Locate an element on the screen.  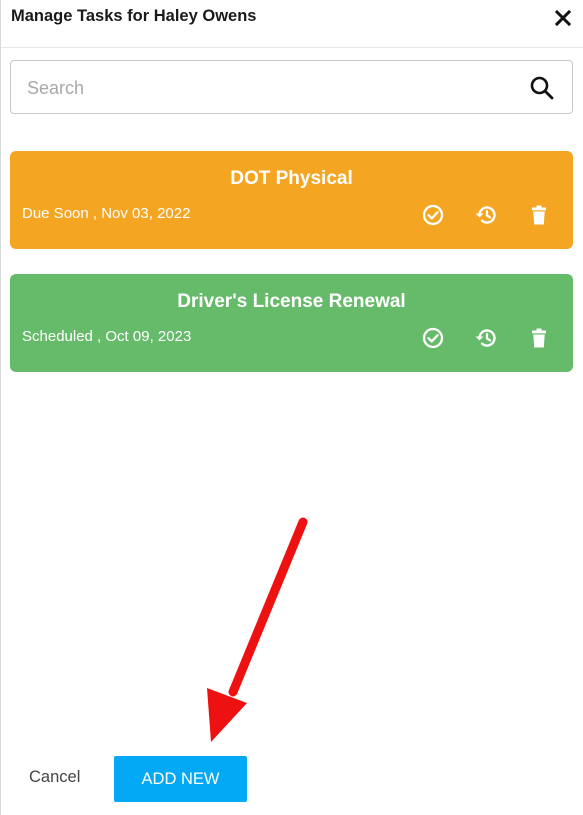
close-icon is located at coordinates (563, 18).